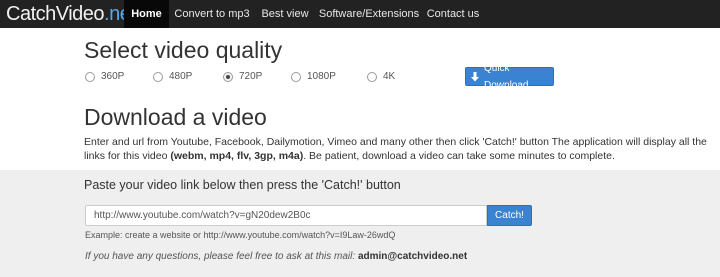 The image size is (720, 277). I want to click on quality-option-720p: 720P, so click(242, 77).